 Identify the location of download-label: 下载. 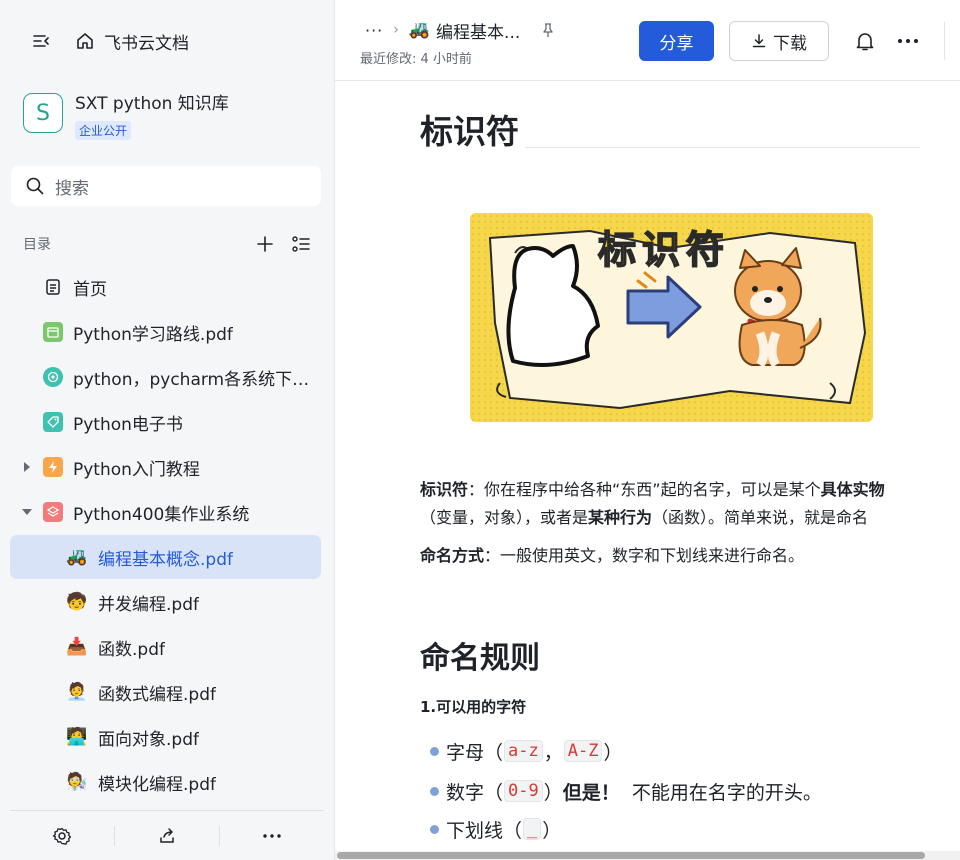
(790, 43).